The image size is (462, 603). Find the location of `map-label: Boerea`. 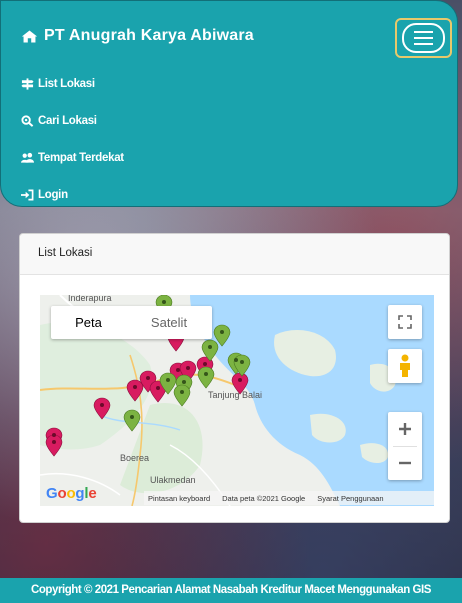

map-label: Boerea is located at coordinates (135, 458).